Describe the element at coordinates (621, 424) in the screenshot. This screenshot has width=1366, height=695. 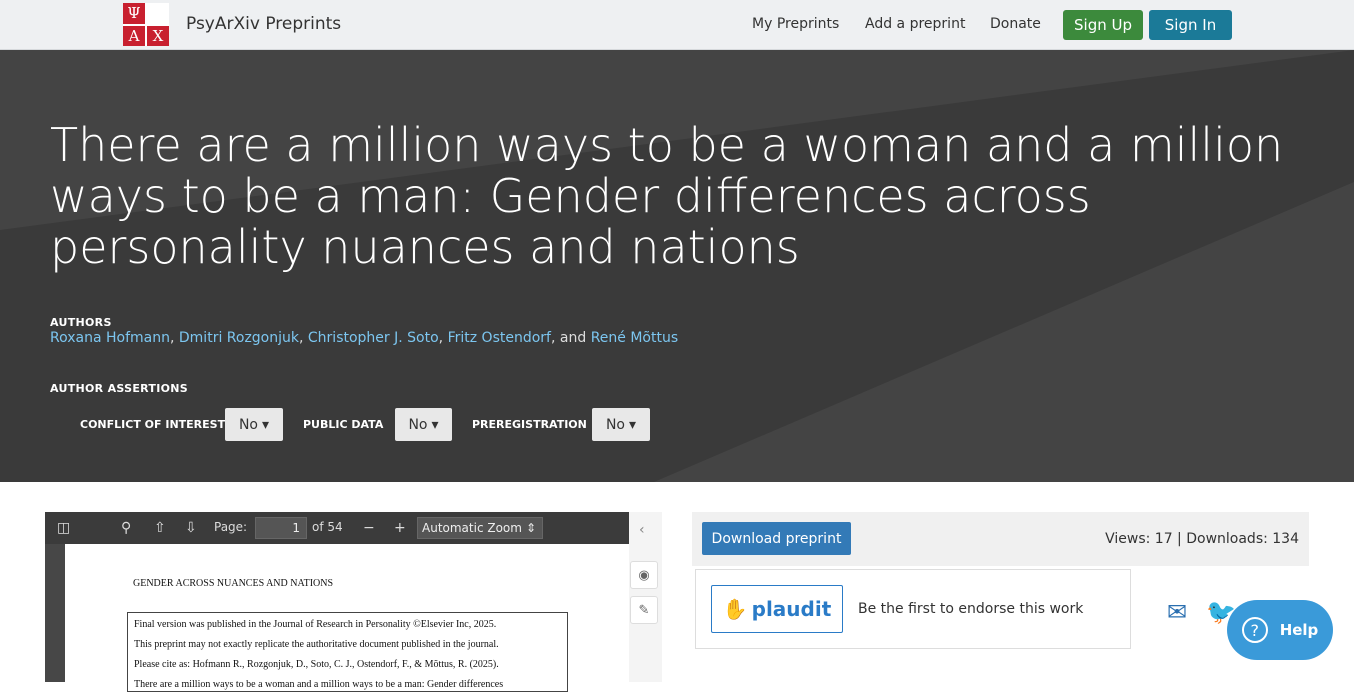
I see `preregistration-dropdown: No ▾` at that location.